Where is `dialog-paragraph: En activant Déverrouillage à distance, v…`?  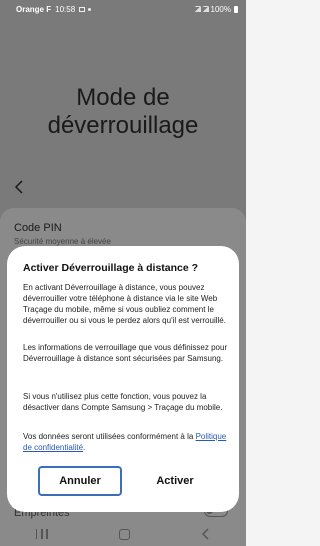
dialog-paragraph: En activant Déverrouillage à distance, v… is located at coordinates (124, 304).